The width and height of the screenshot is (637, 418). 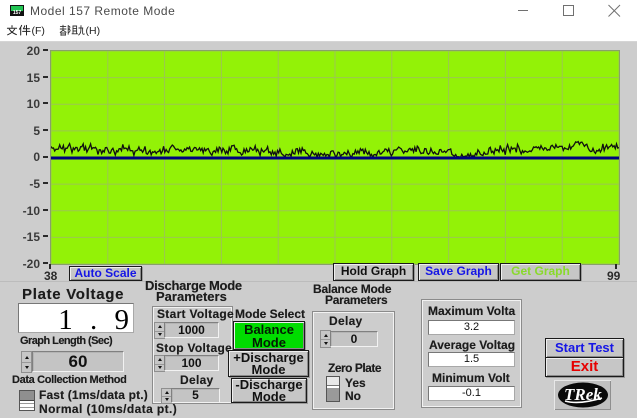 I want to click on svg-text: TRek, so click(x=583, y=394).